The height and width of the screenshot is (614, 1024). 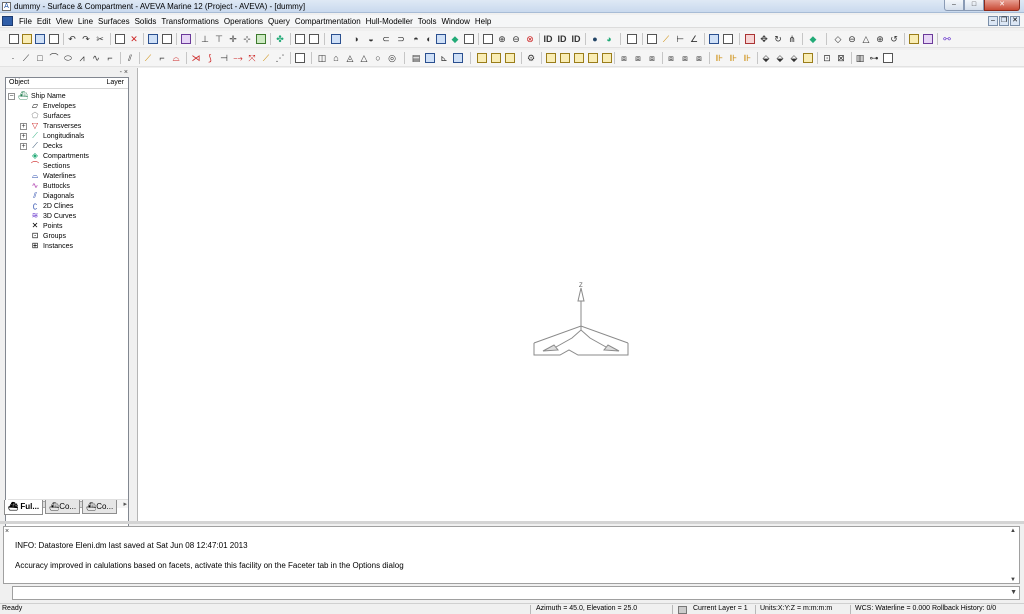 I want to click on save-icon, so click(x=40, y=39).